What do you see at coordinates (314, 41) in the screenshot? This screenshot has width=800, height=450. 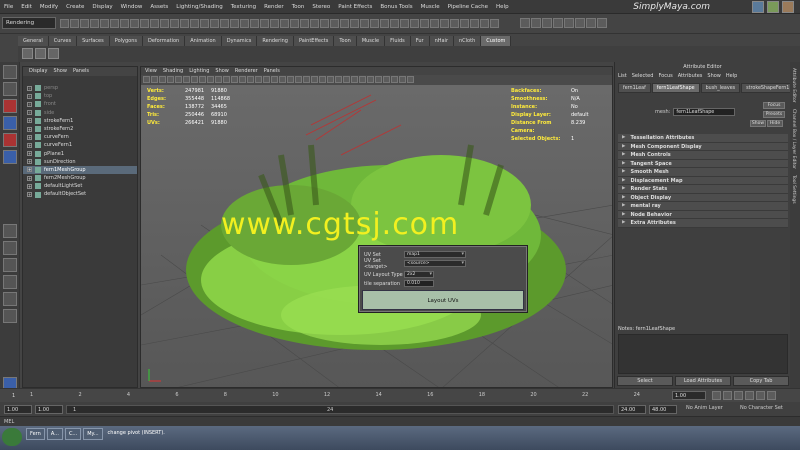 I see `shelf-tab-painteffects: PaintEffects` at bounding box center [314, 41].